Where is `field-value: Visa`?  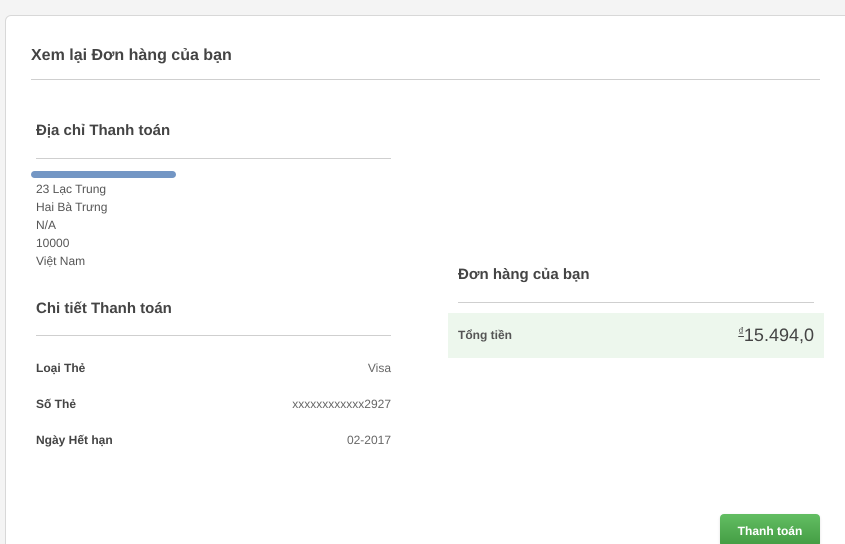 field-value: Visa is located at coordinates (379, 368).